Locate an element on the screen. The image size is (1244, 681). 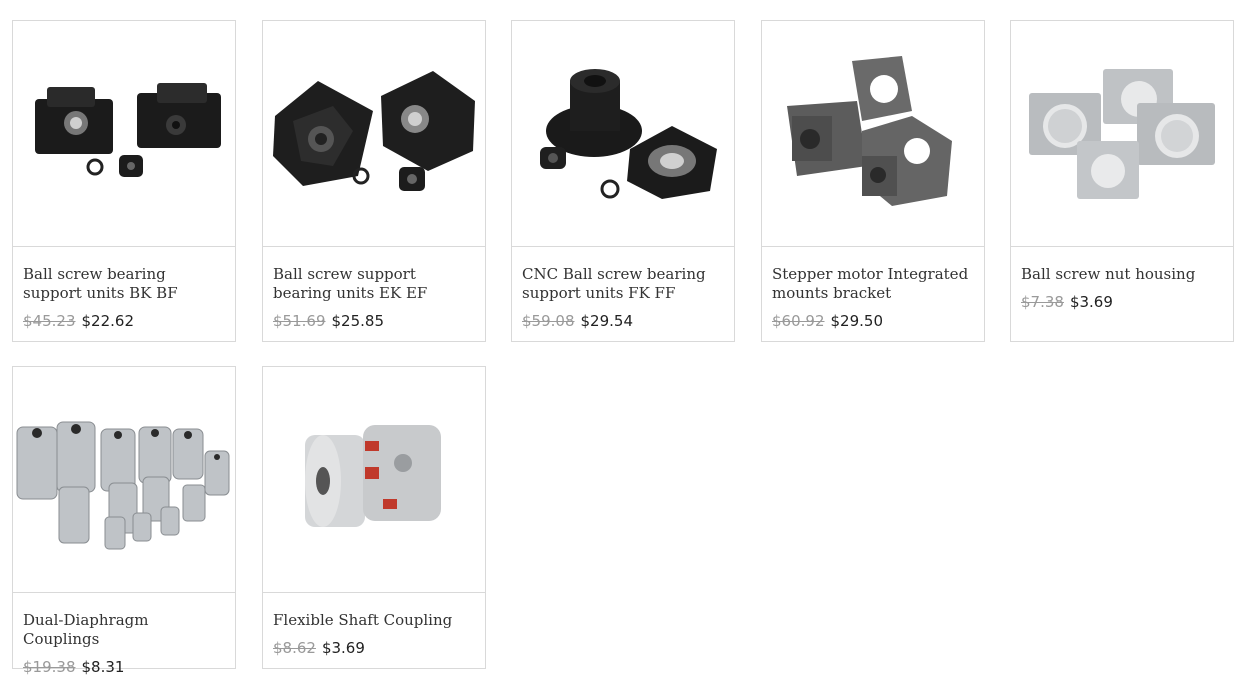
product-title: Stepper motor Integrated mounts bracket is located at coordinates (873, 284).